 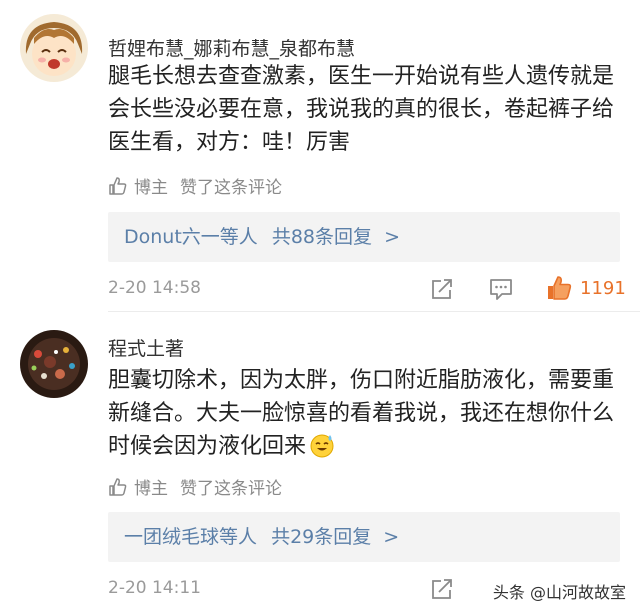 What do you see at coordinates (154, 288) in the screenshot?
I see `timestamp: 2-20 14:58` at bounding box center [154, 288].